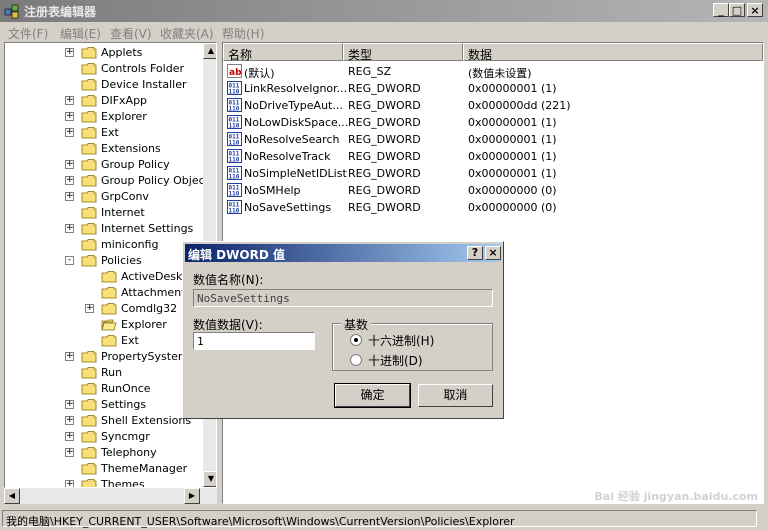 The width and height of the screenshot is (768, 530). What do you see at coordinates (123, 404) in the screenshot?
I see `tree-item-label: Settings` at bounding box center [123, 404].